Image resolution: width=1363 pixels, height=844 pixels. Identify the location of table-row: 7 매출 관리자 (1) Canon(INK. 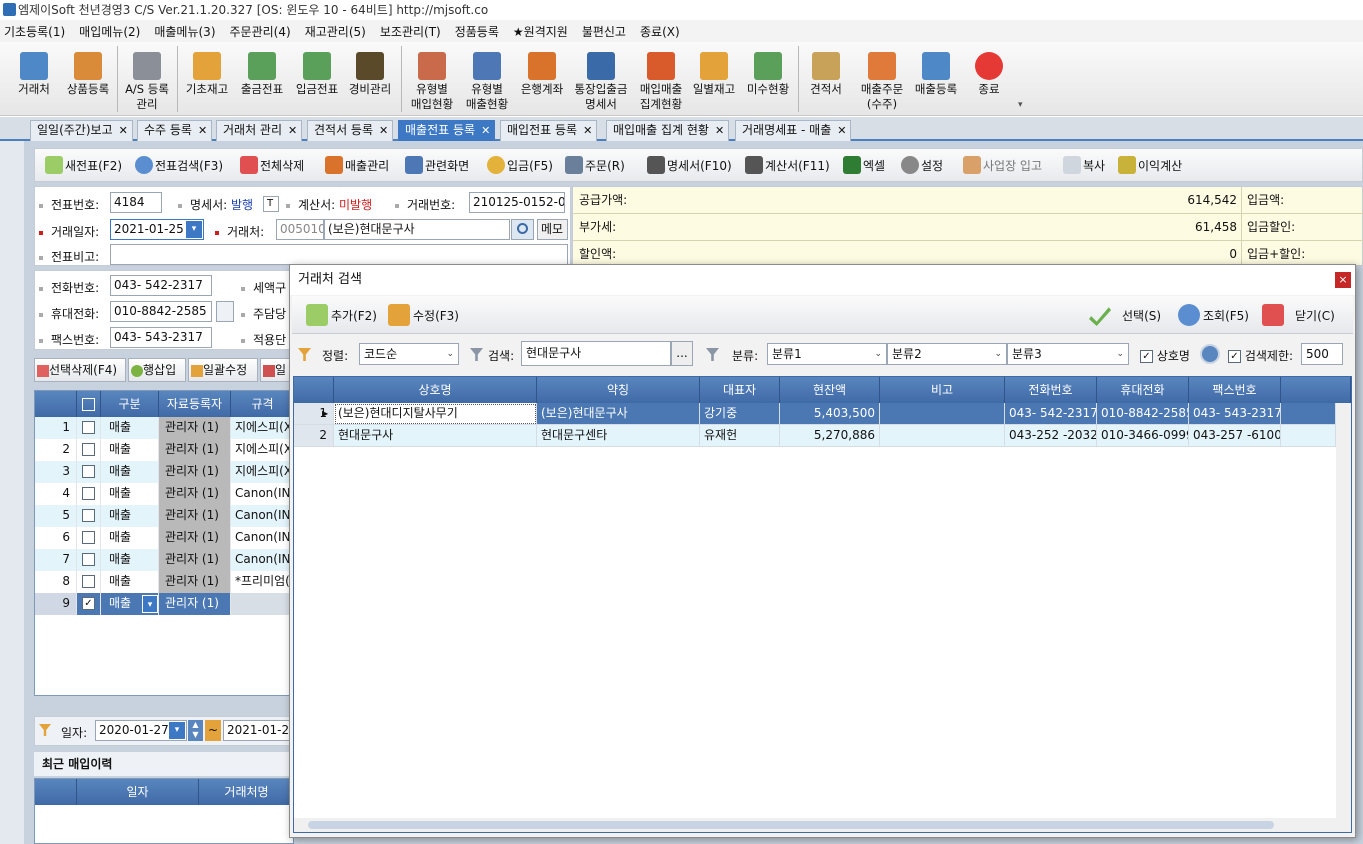
(165, 560).